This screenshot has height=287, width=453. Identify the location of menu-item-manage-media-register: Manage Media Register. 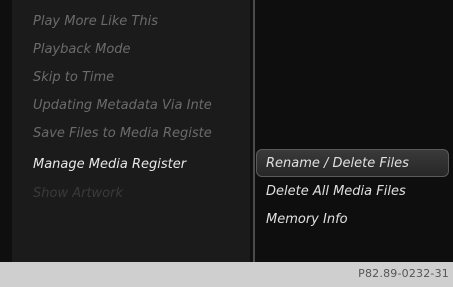
(143, 168).